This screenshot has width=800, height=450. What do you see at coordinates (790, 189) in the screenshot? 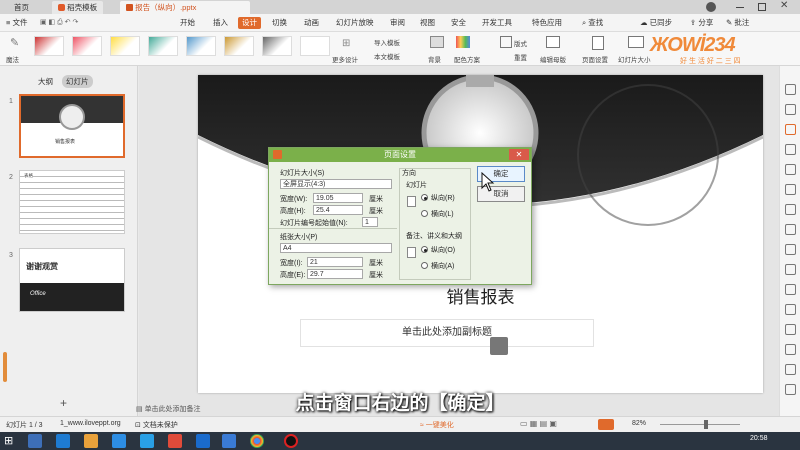
I see `backup-icon` at bounding box center [790, 189].